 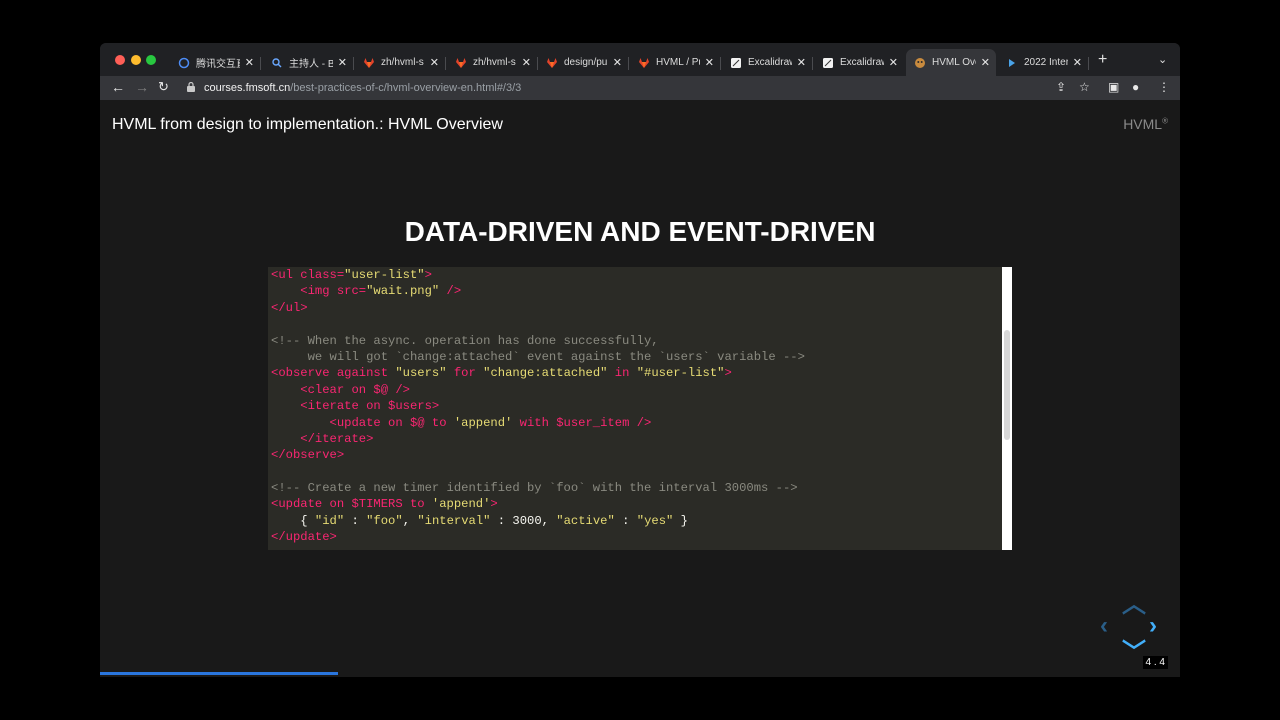 I want to click on back-button: ←, so click(x=118, y=87).